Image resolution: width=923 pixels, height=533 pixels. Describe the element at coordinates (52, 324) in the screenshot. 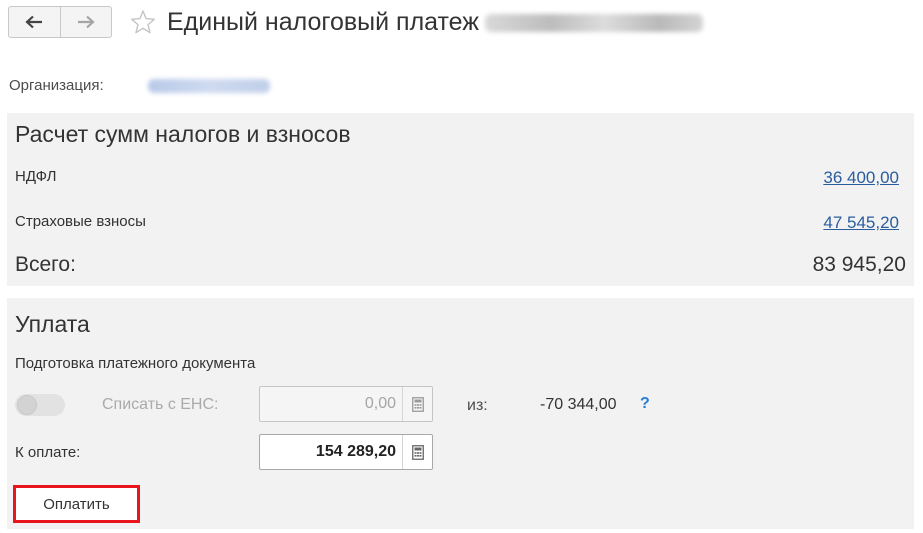

I see `payment-title: Уплата` at that location.